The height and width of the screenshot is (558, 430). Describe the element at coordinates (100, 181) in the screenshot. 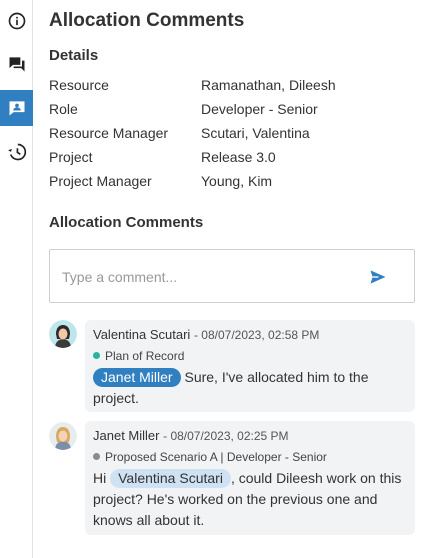

I see `detail-label: Project Manager` at that location.